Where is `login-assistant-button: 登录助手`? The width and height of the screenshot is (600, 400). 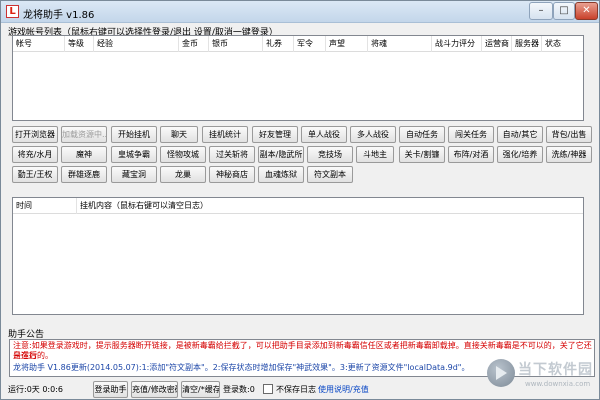 login-assistant-button: 登录助手 is located at coordinates (110, 389).